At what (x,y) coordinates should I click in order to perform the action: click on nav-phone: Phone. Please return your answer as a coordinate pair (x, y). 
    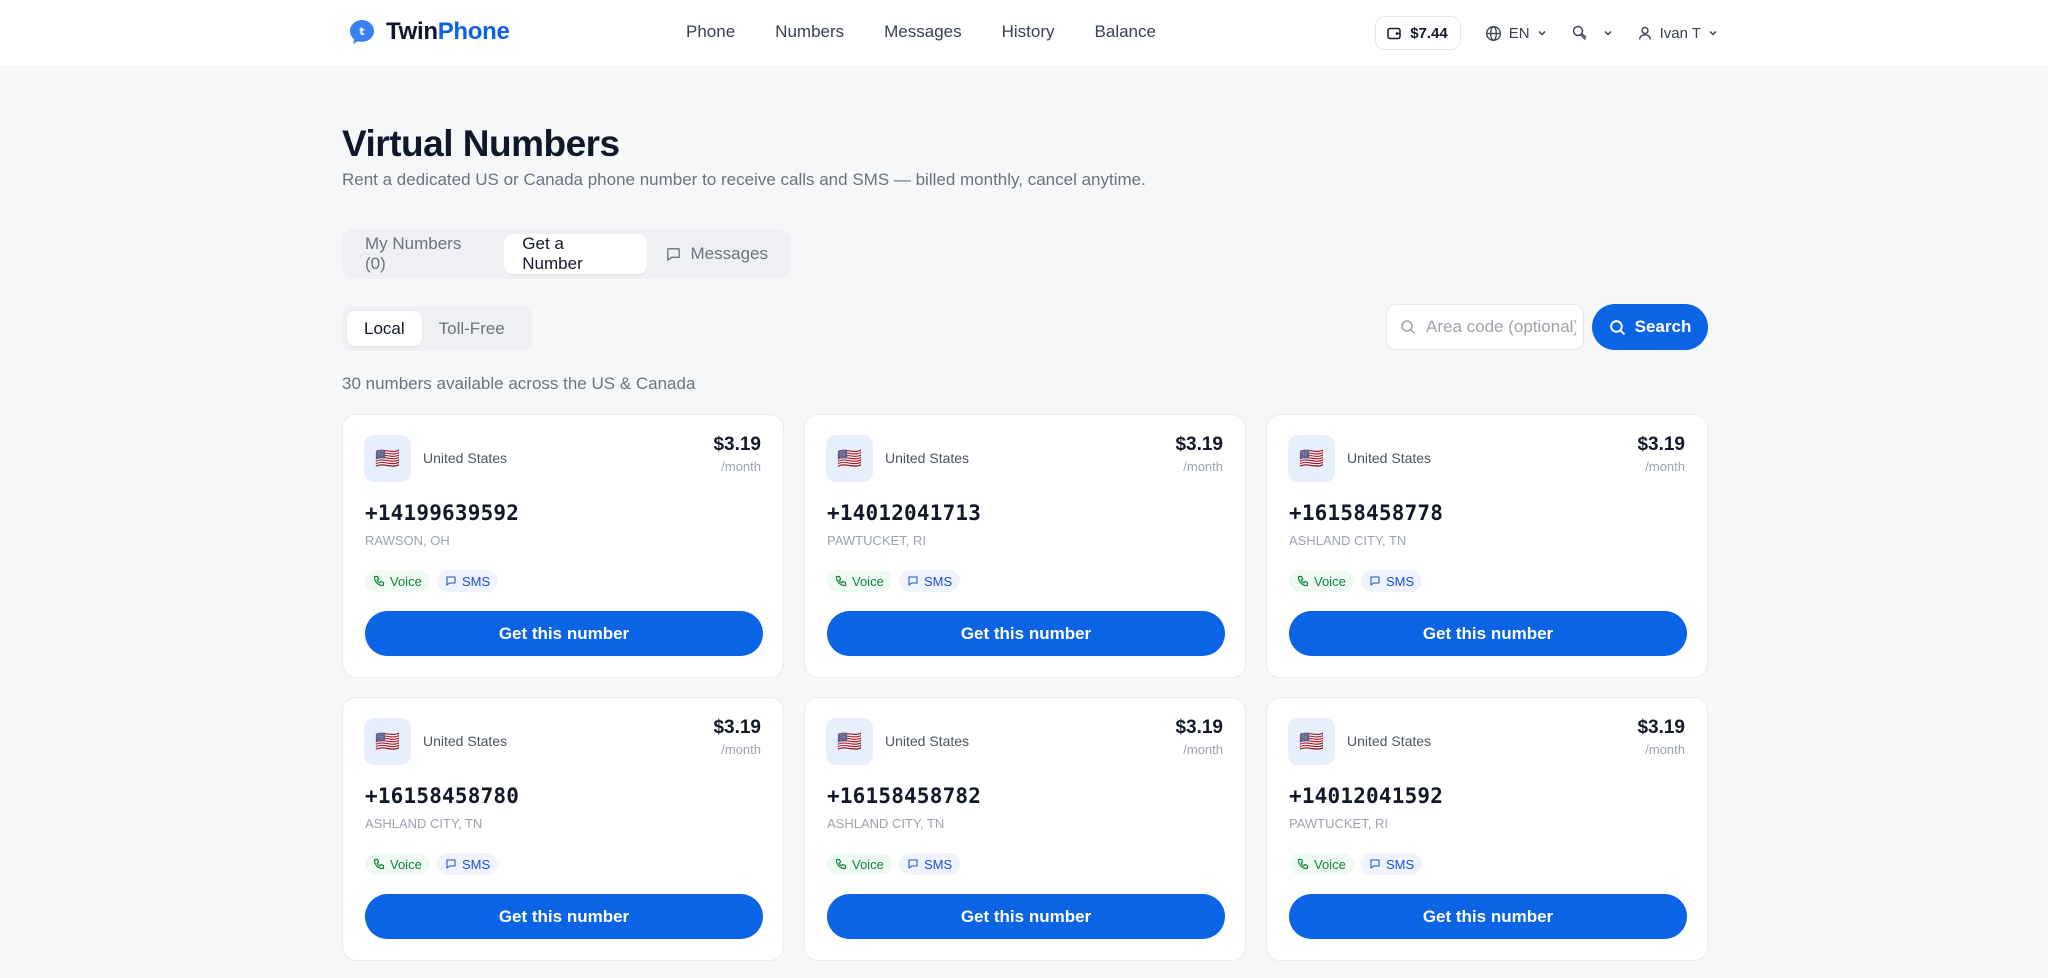
    Looking at the image, I should click on (710, 32).